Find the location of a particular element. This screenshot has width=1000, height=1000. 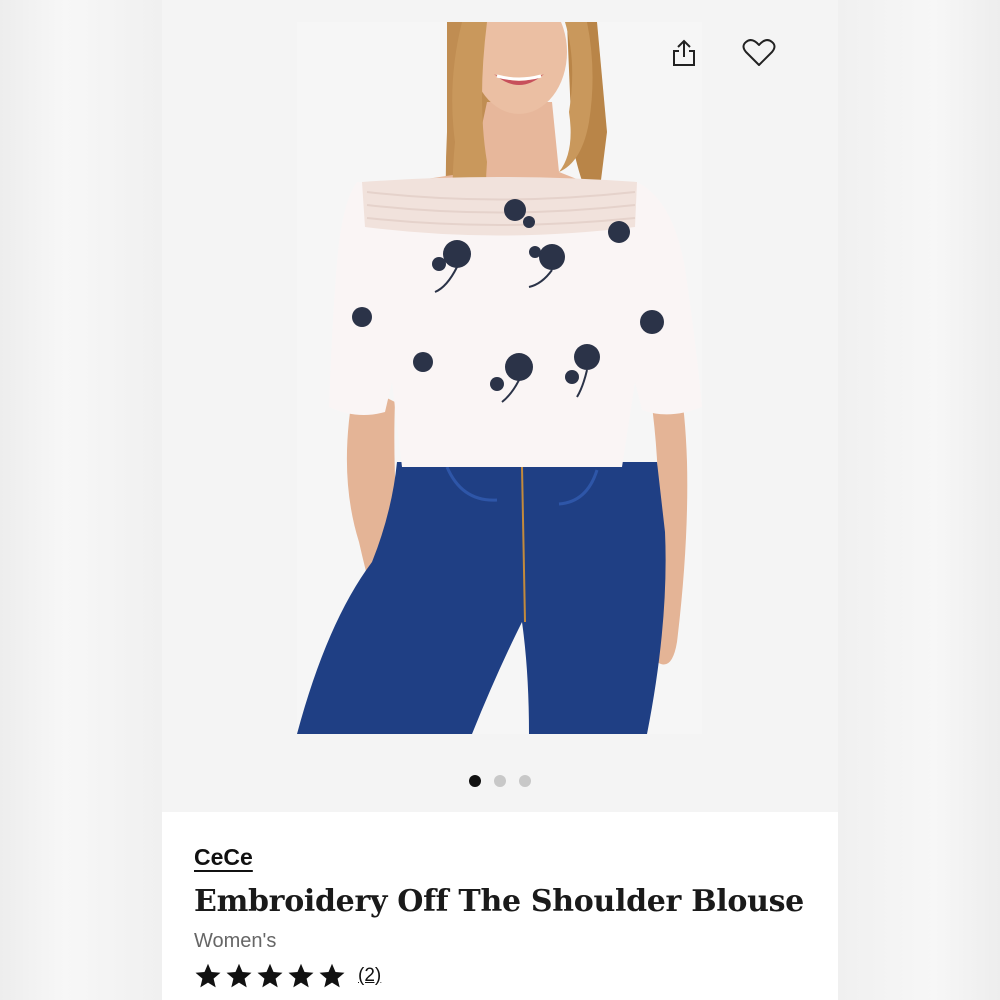

favorite-button is located at coordinates (759, 53).